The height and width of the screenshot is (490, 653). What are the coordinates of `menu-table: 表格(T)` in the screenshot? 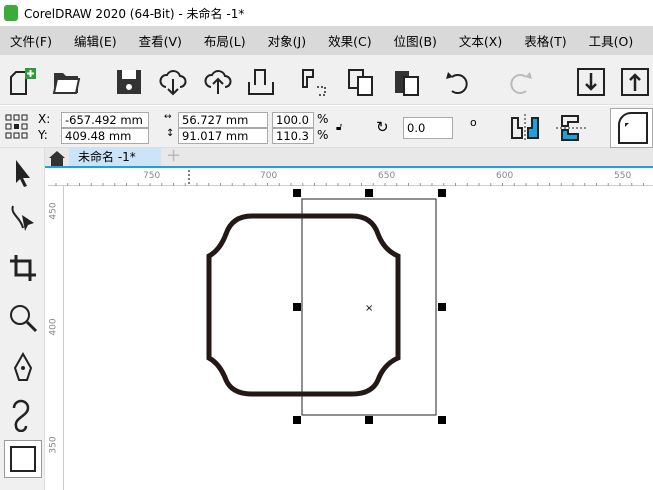 It's located at (545, 40).